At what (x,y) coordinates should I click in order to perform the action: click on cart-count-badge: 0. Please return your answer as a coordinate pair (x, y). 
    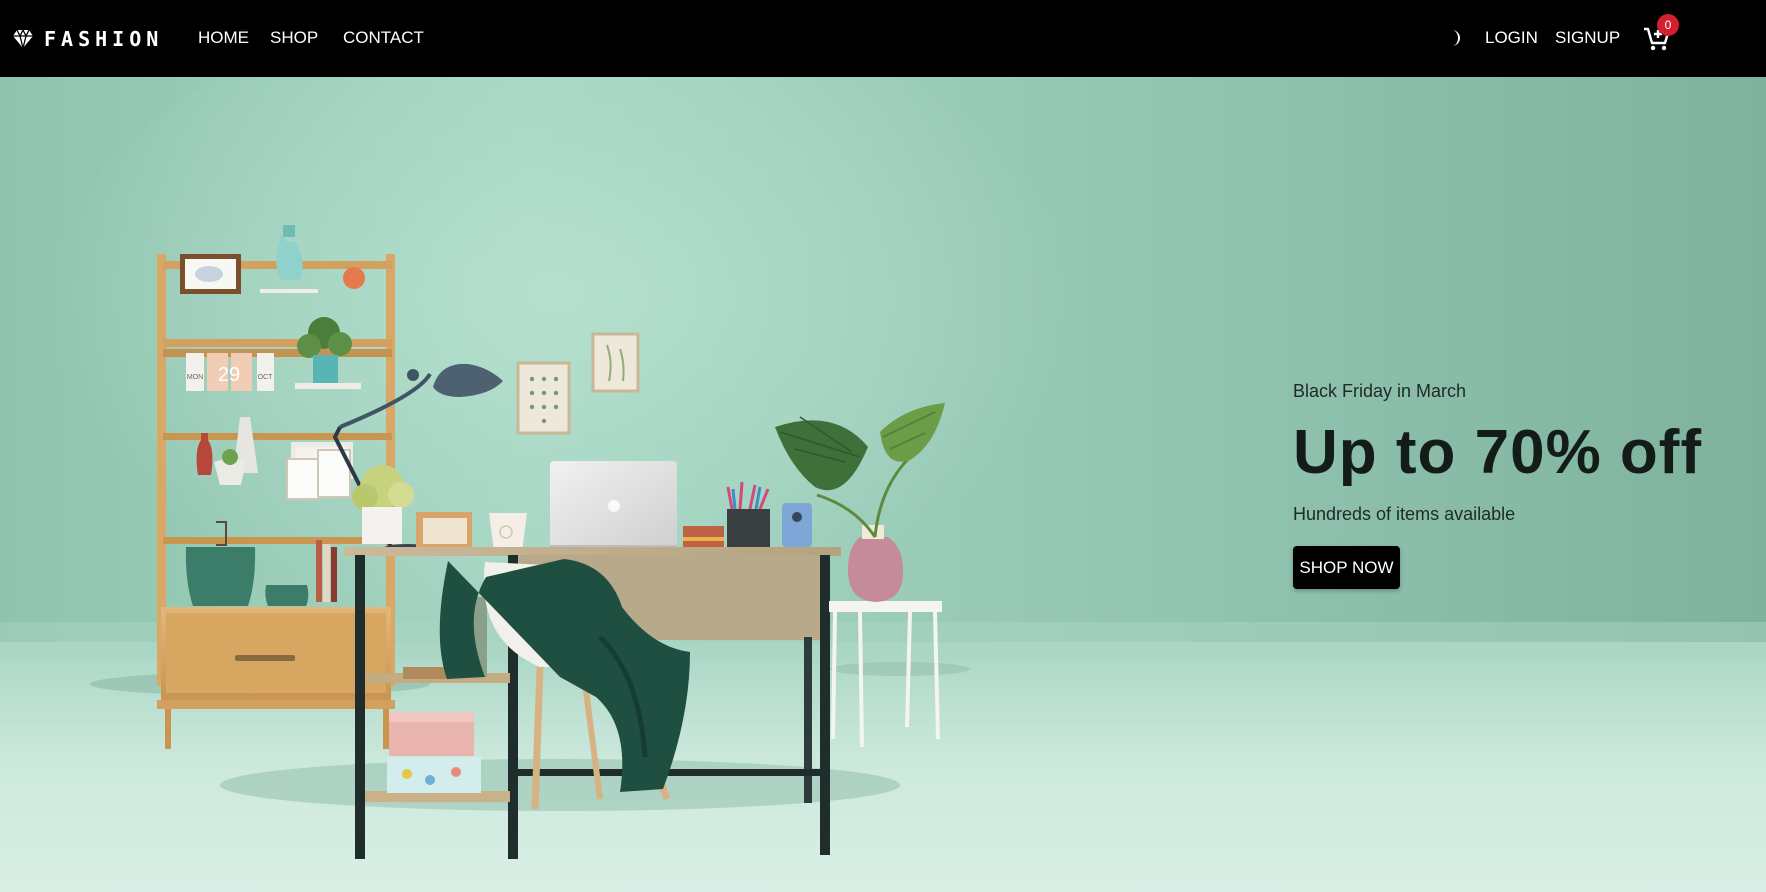
    Looking at the image, I should click on (1668, 25).